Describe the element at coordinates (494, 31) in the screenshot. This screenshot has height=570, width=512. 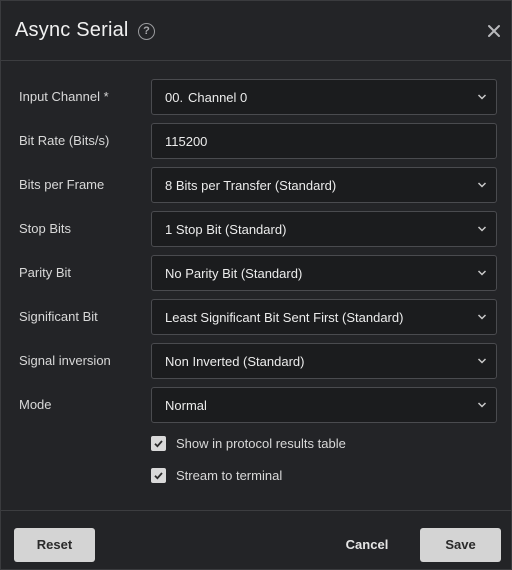
I see `close-icon` at that location.